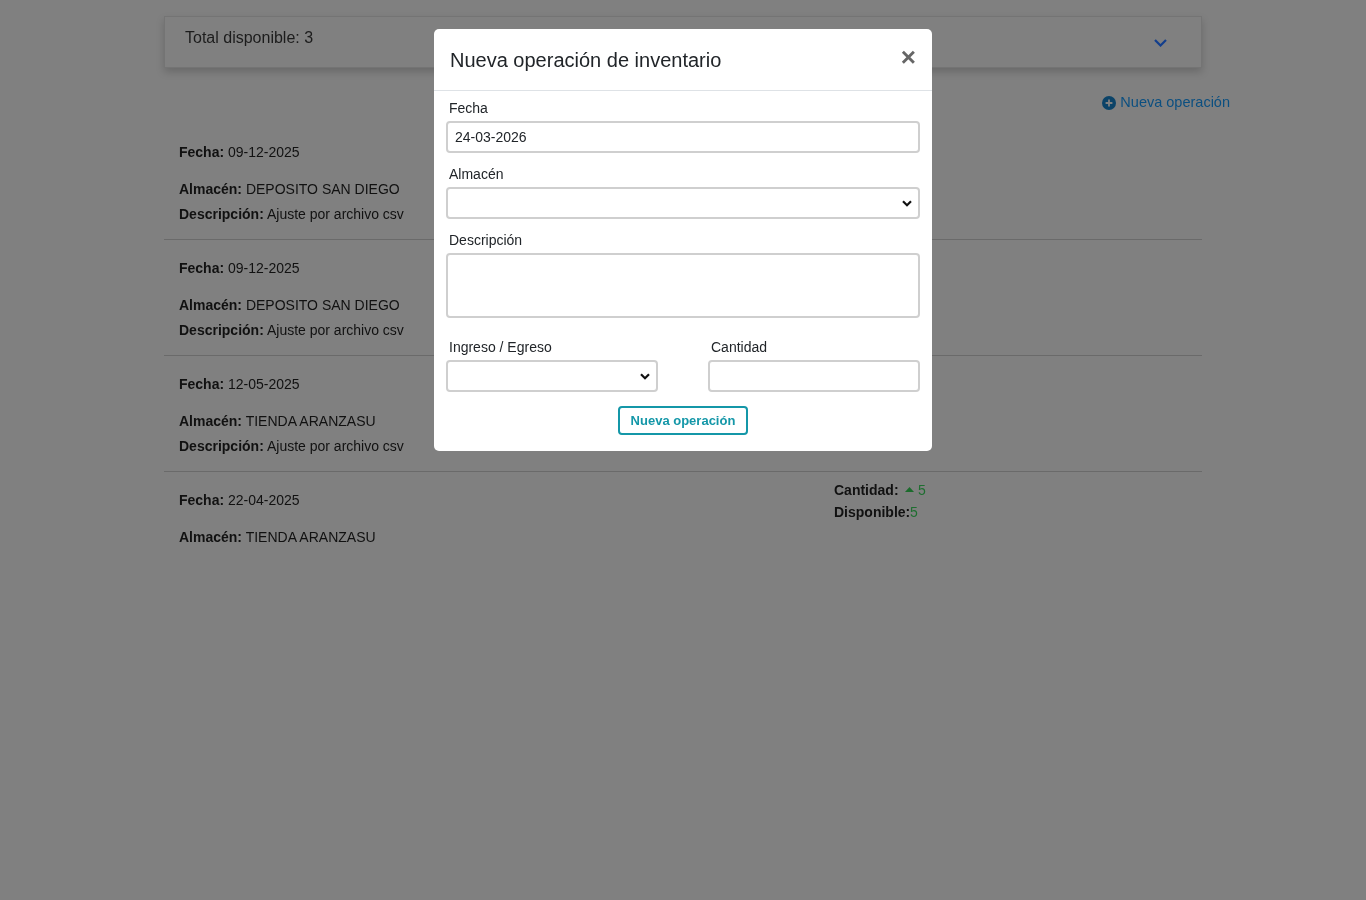 The width and height of the screenshot is (1366, 900). Describe the element at coordinates (922, 490) in the screenshot. I see `quantity-value: 5` at that location.